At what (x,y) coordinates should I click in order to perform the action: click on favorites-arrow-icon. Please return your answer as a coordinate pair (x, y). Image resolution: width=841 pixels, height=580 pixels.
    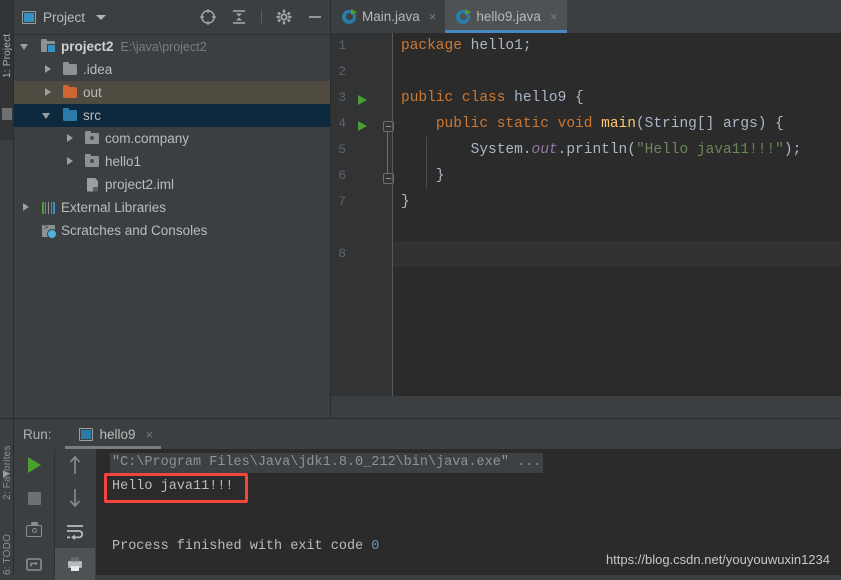
    Looking at the image, I should click on (6, 474).